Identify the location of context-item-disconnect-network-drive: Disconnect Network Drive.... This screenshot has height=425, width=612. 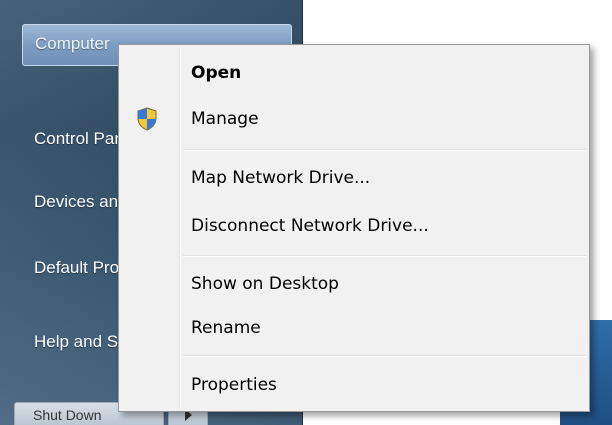
(310, 226).